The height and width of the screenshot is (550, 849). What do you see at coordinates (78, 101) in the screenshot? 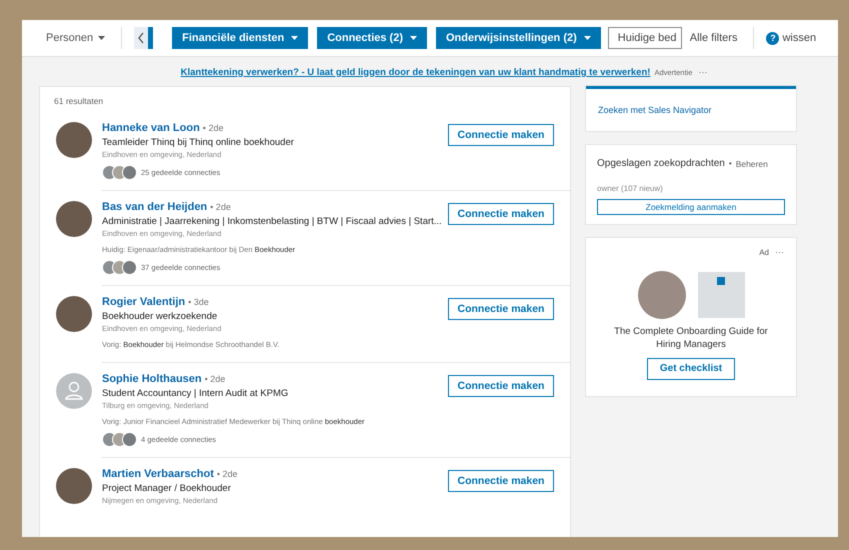
I see `results-count: 61 resultaten` at bounding box center [78, 101].